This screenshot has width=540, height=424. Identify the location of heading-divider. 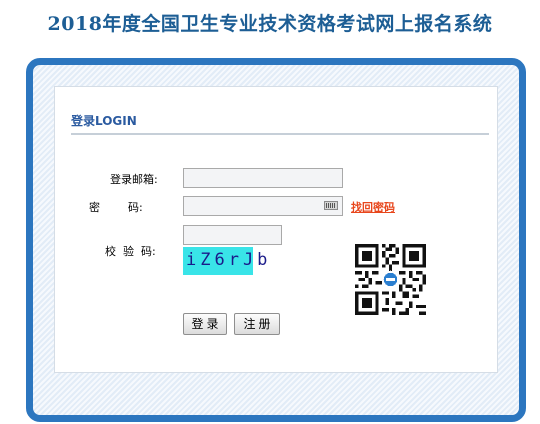
(280, 134).